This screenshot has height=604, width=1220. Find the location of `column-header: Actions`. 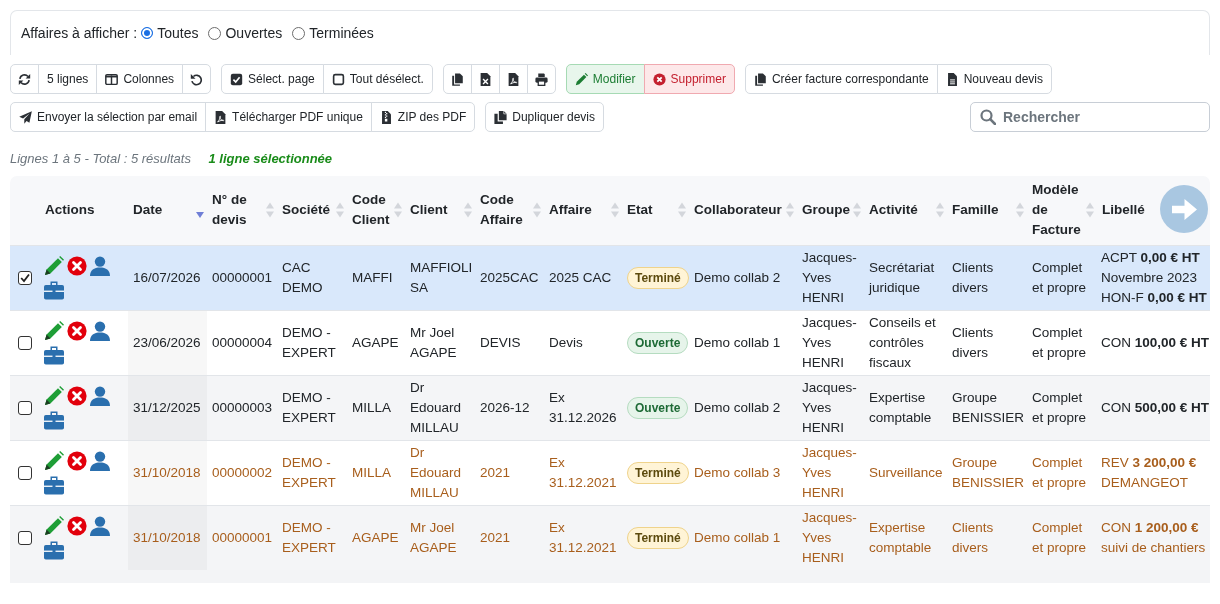

column-header: Actions is located at coordinates (70, 210).